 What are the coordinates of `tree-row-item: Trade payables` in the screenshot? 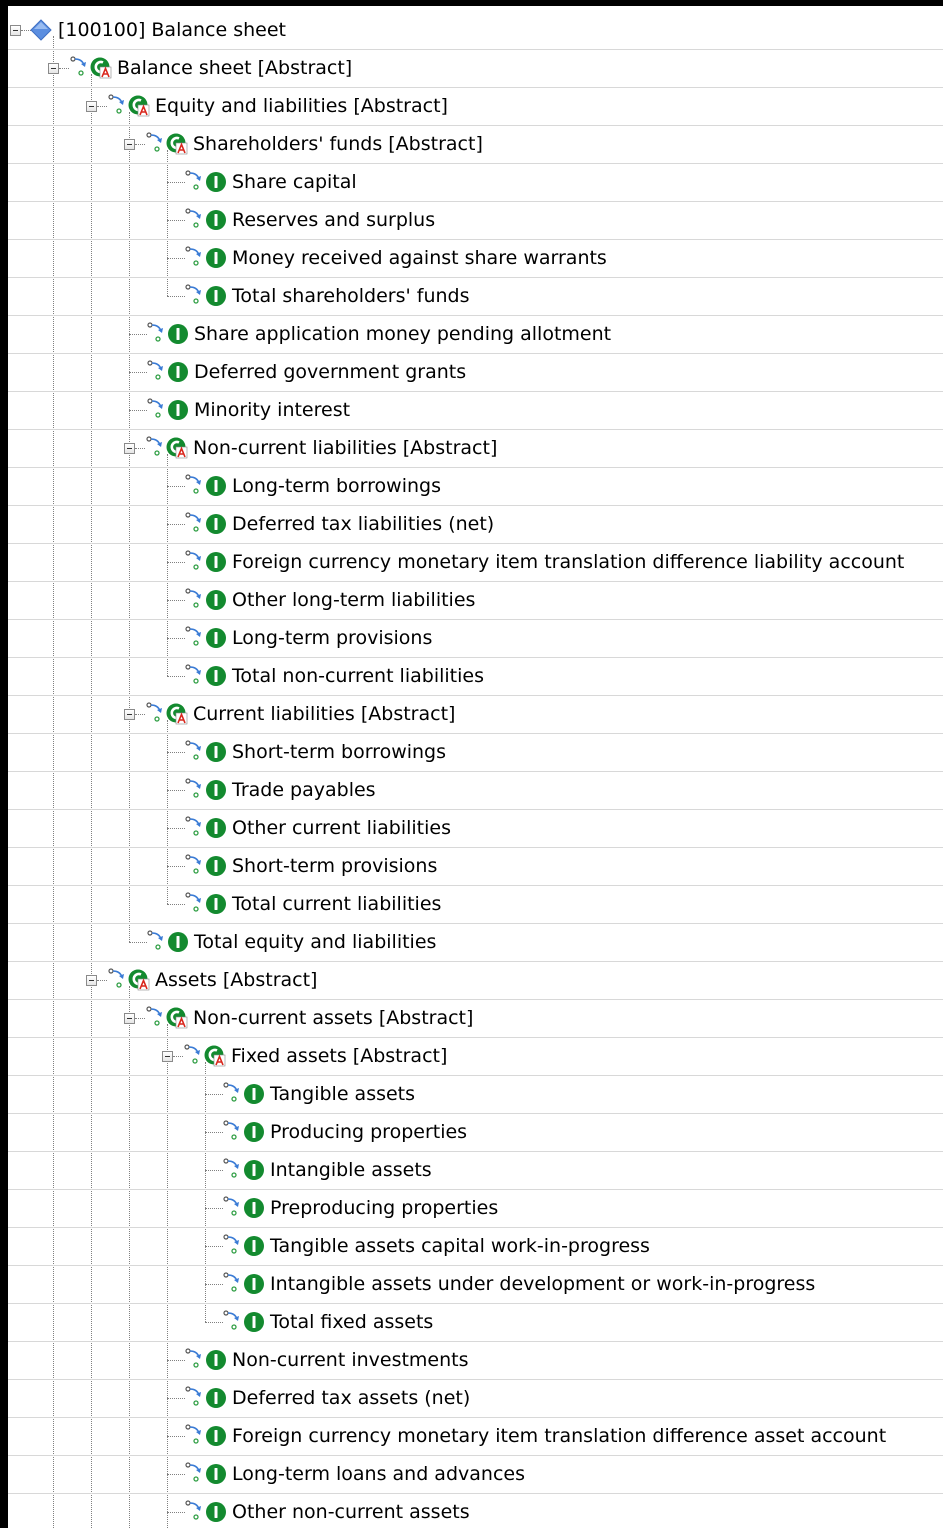 It's located at (475, 790).